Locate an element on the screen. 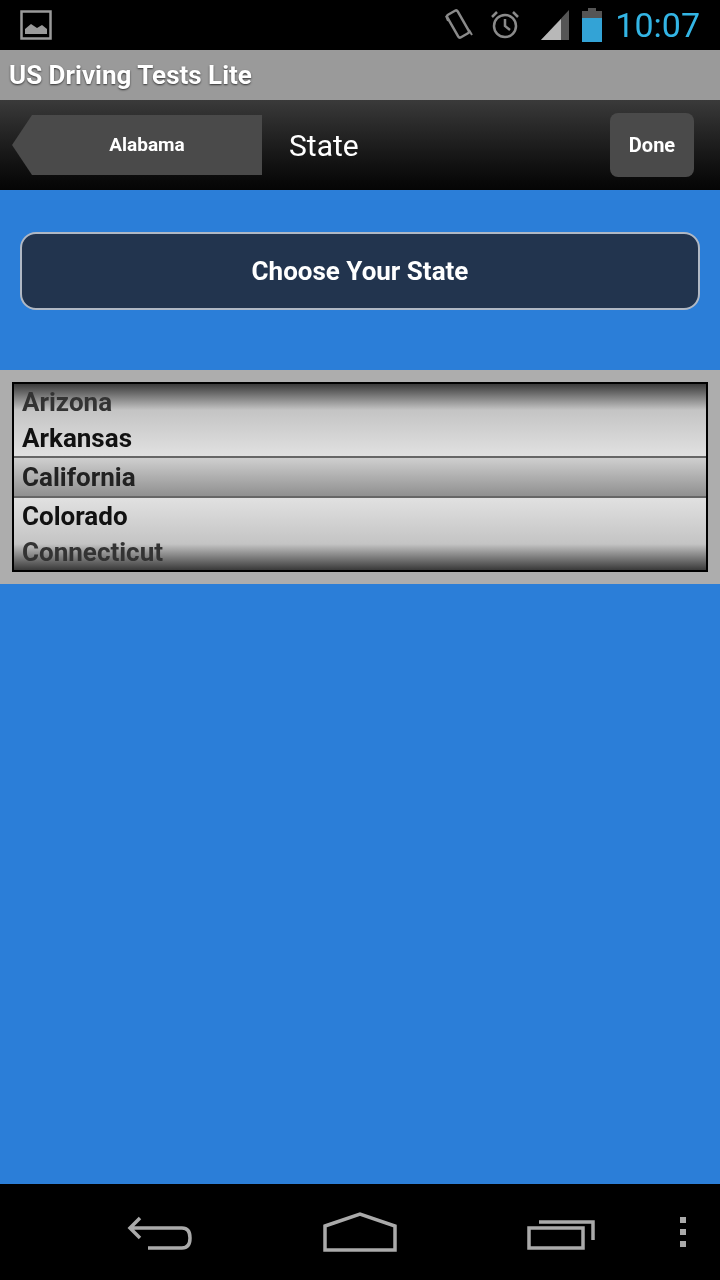  picker-option: Arkansas is located at coordinates (360, 438).